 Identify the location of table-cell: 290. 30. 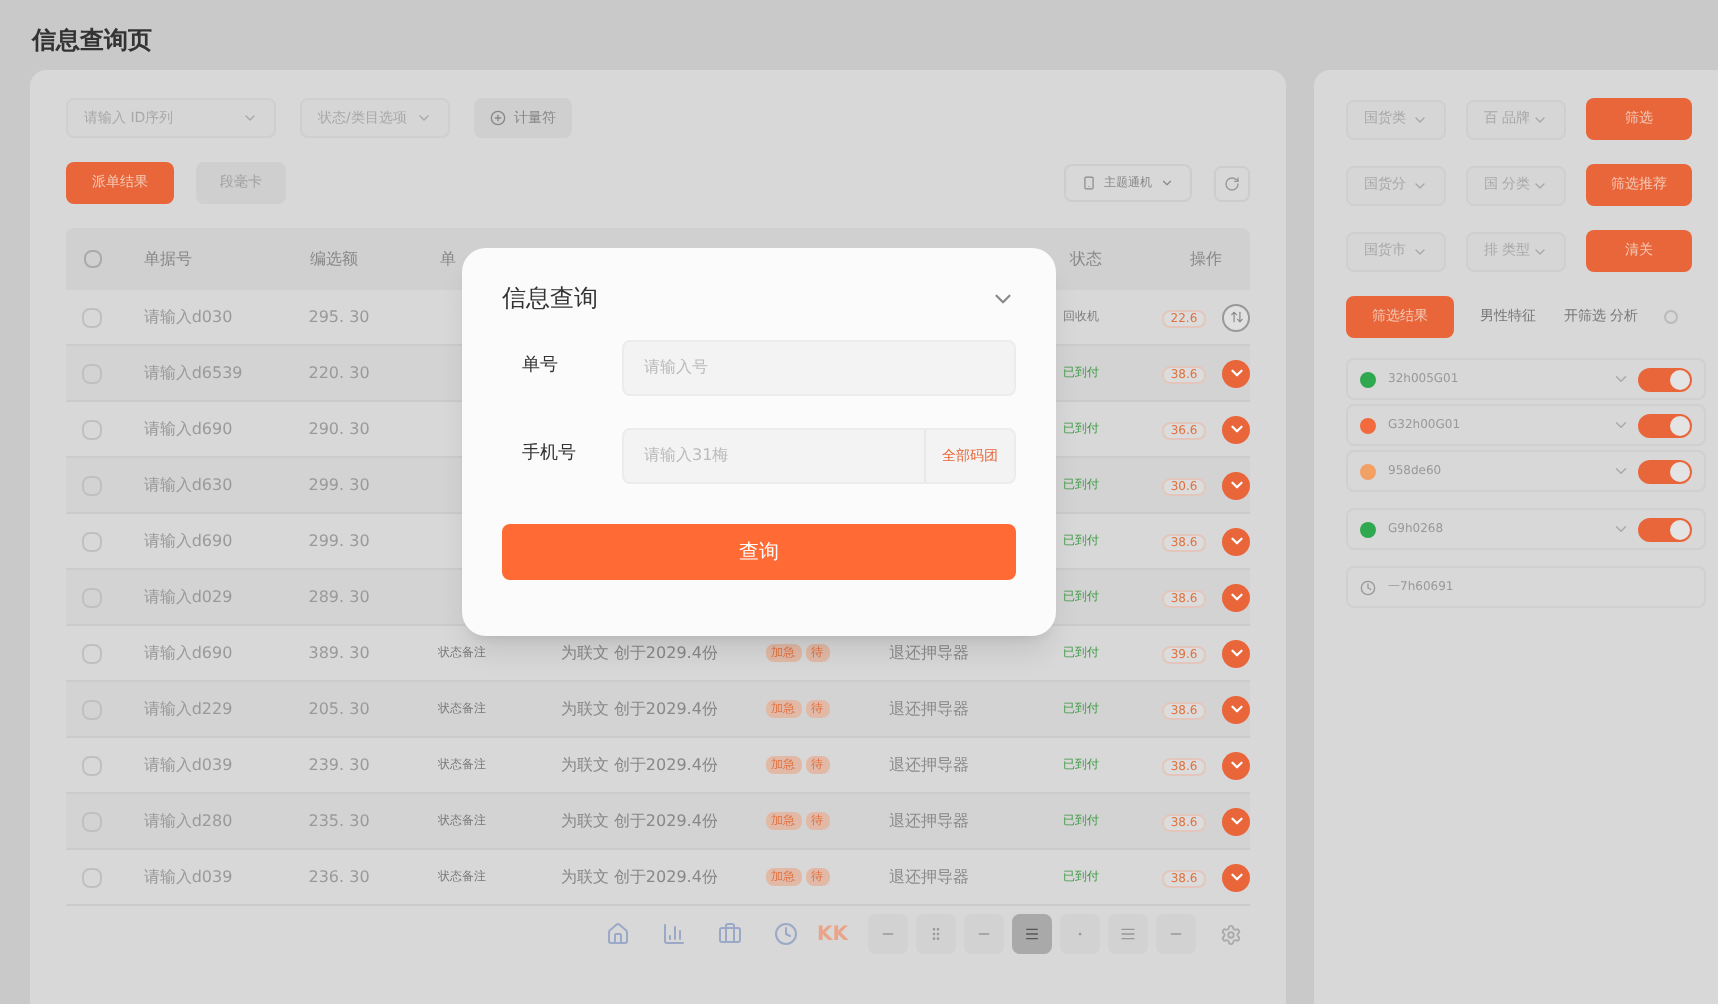
(339, 428).